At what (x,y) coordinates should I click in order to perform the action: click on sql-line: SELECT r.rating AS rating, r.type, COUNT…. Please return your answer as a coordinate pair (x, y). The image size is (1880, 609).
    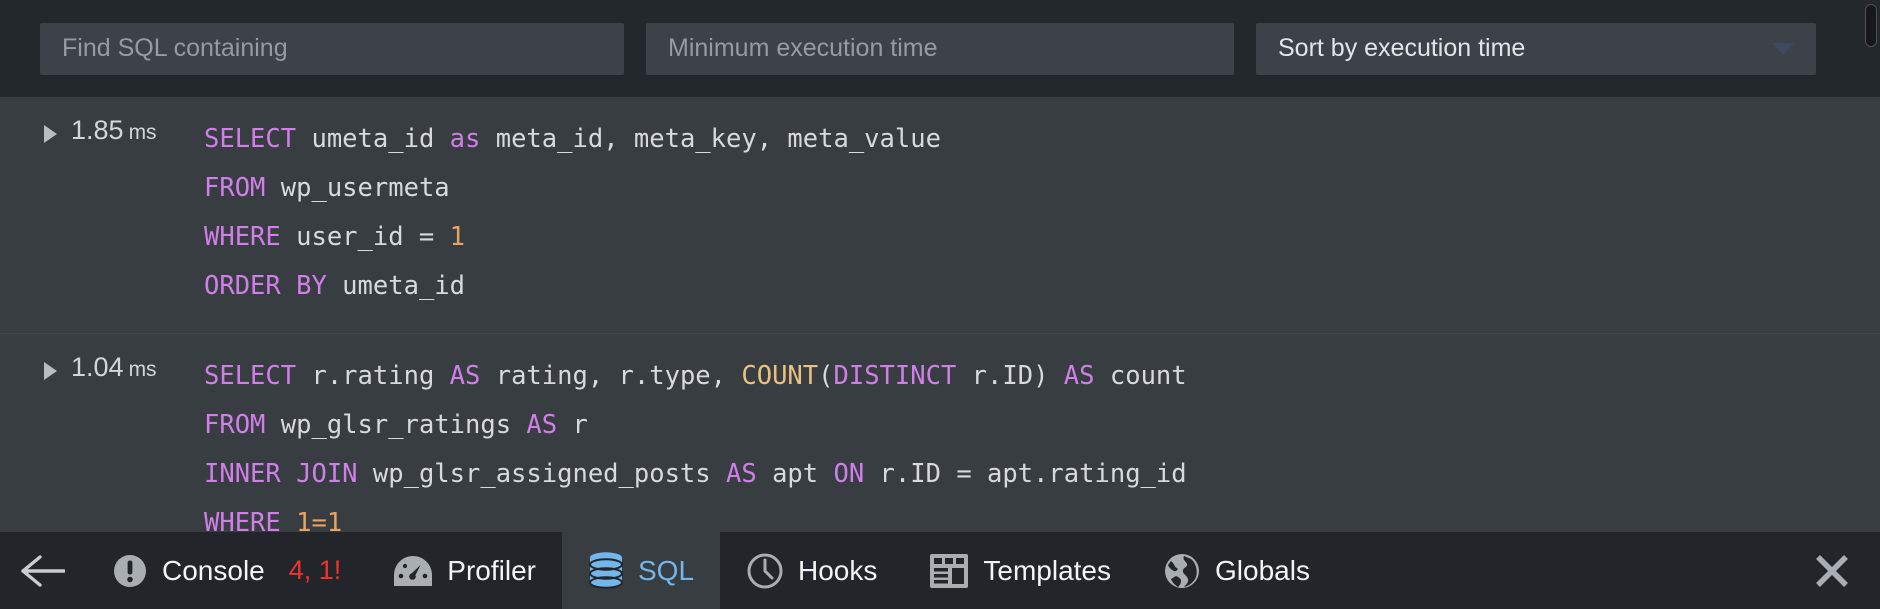
    Looking at the image, I should click on (1042, 376).